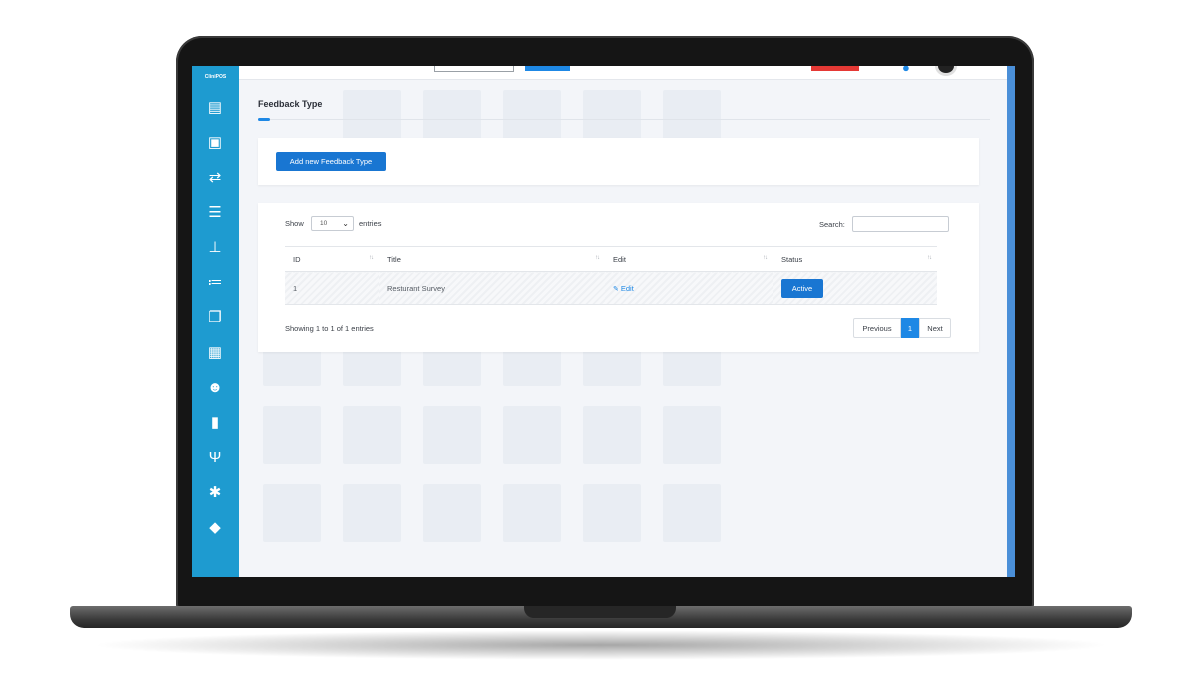 The width and height of the screenshot is (1200, 675). Describe the element at coordinates (627, 73) in the screenshot. I see `top-bar: ●` at that location.